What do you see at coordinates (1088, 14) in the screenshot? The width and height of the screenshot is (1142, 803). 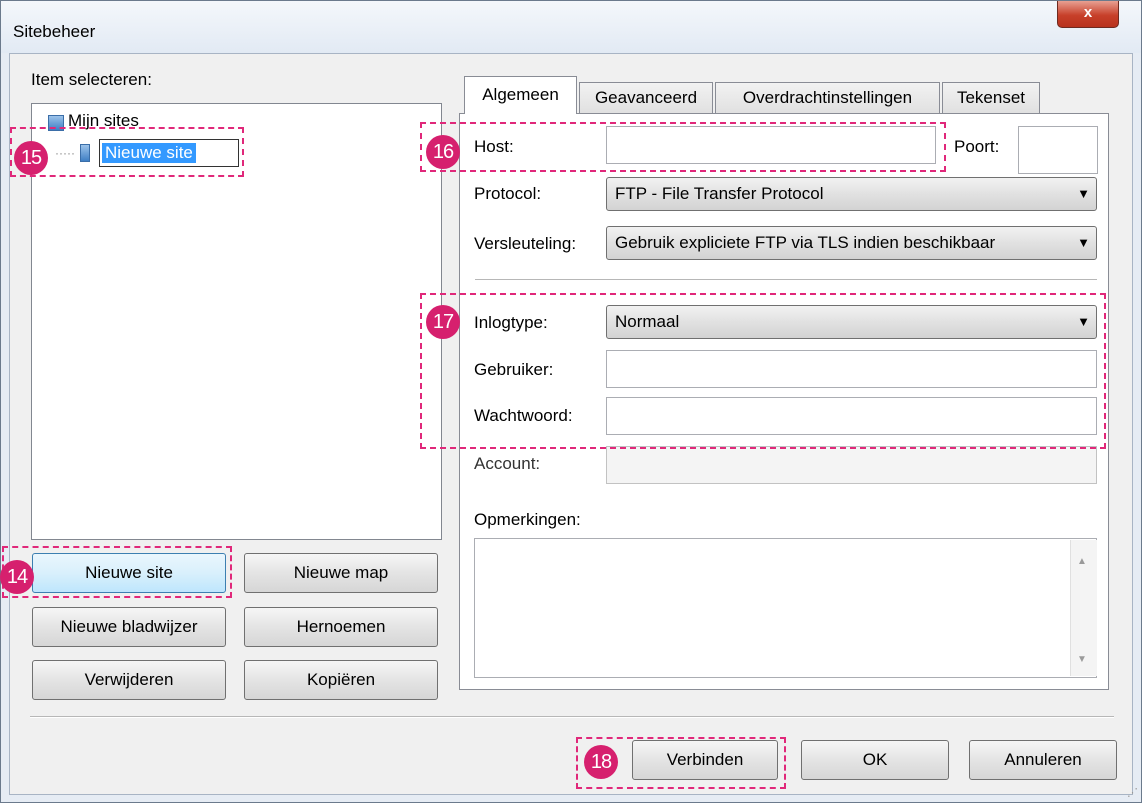 I see `close-icon: x` at bounding box center [1088, 14].